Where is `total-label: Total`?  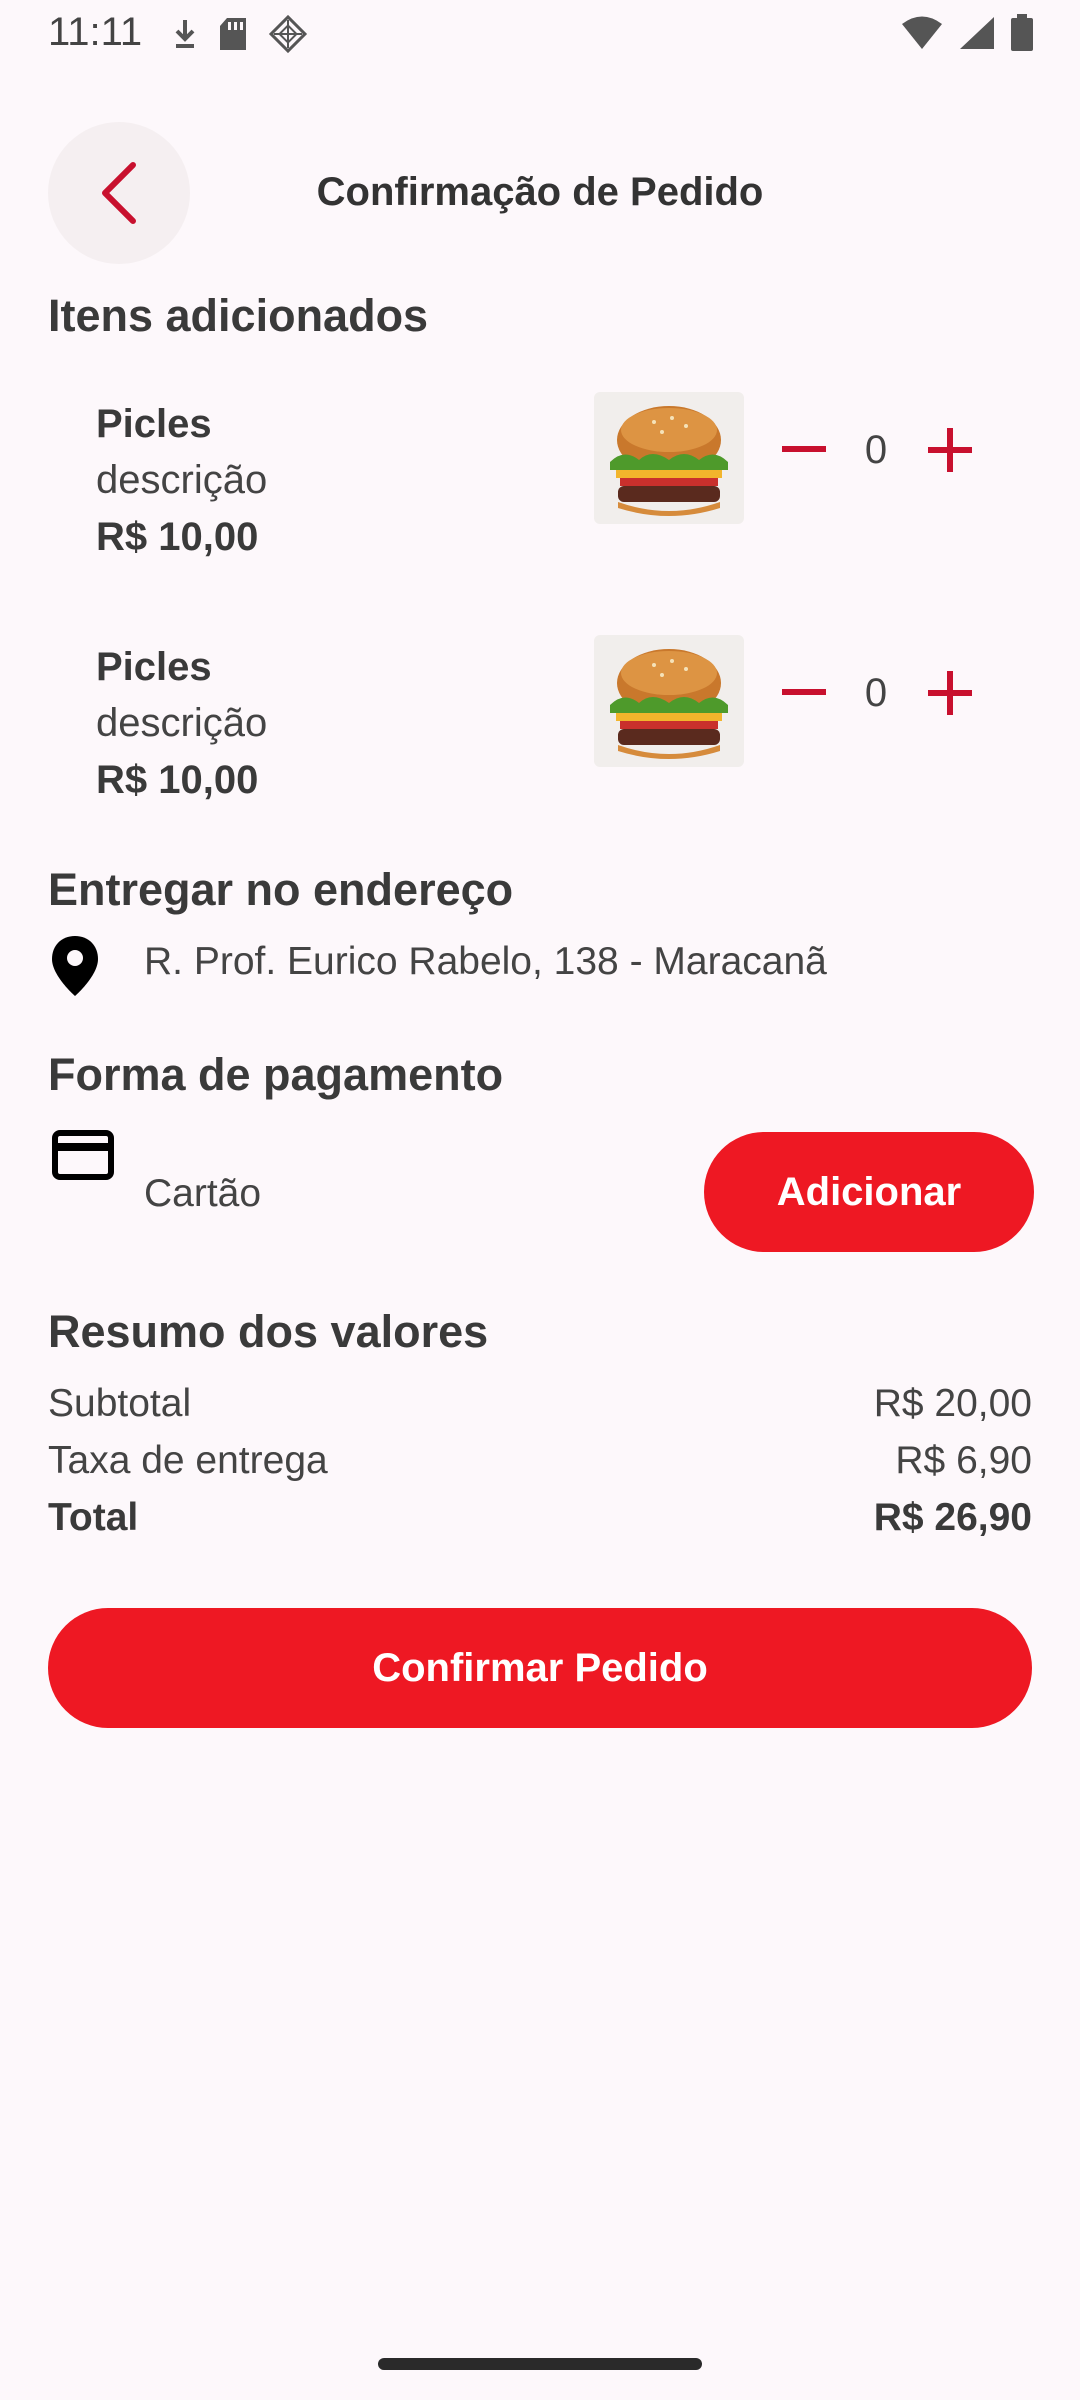
total-label: Total is located at coordinates (93, 1517).